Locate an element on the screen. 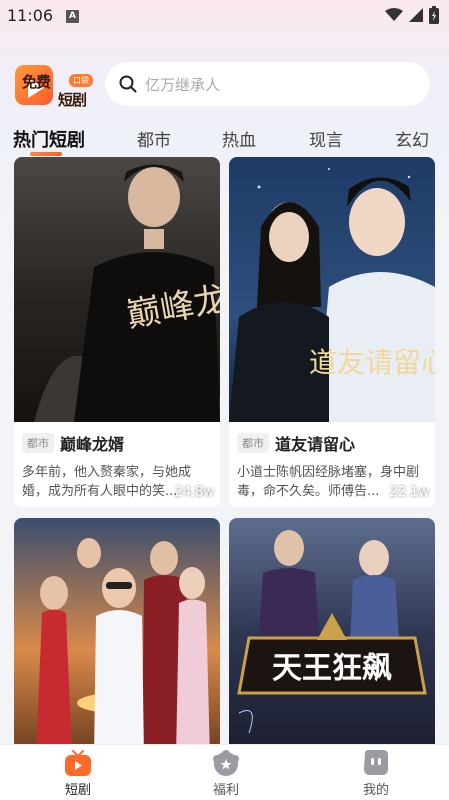 This screenshot has height=800, width=449. drama-card is located at coordinates (117, 638).